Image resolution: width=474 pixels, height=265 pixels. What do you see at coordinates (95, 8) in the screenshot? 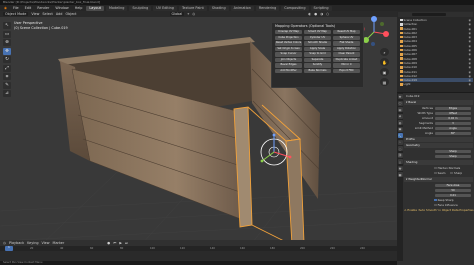
I see `workspace-tab-layout: Layout` at bounding box center [95, 8].